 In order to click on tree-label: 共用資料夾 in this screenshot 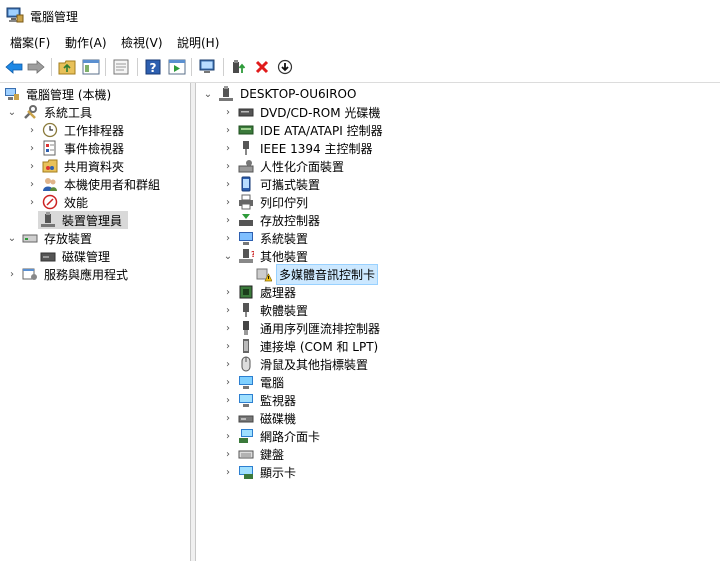, I will do `click(94, 166)`.